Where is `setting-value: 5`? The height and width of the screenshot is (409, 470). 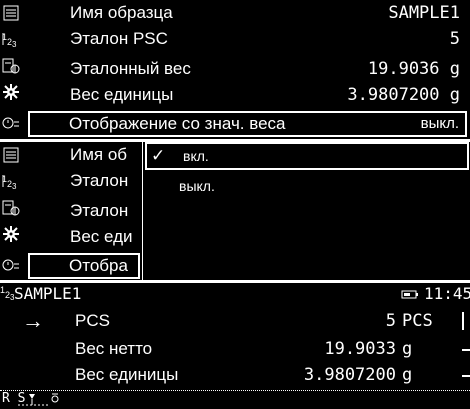 setting-value: 5 is located at coordinates (454, 39).